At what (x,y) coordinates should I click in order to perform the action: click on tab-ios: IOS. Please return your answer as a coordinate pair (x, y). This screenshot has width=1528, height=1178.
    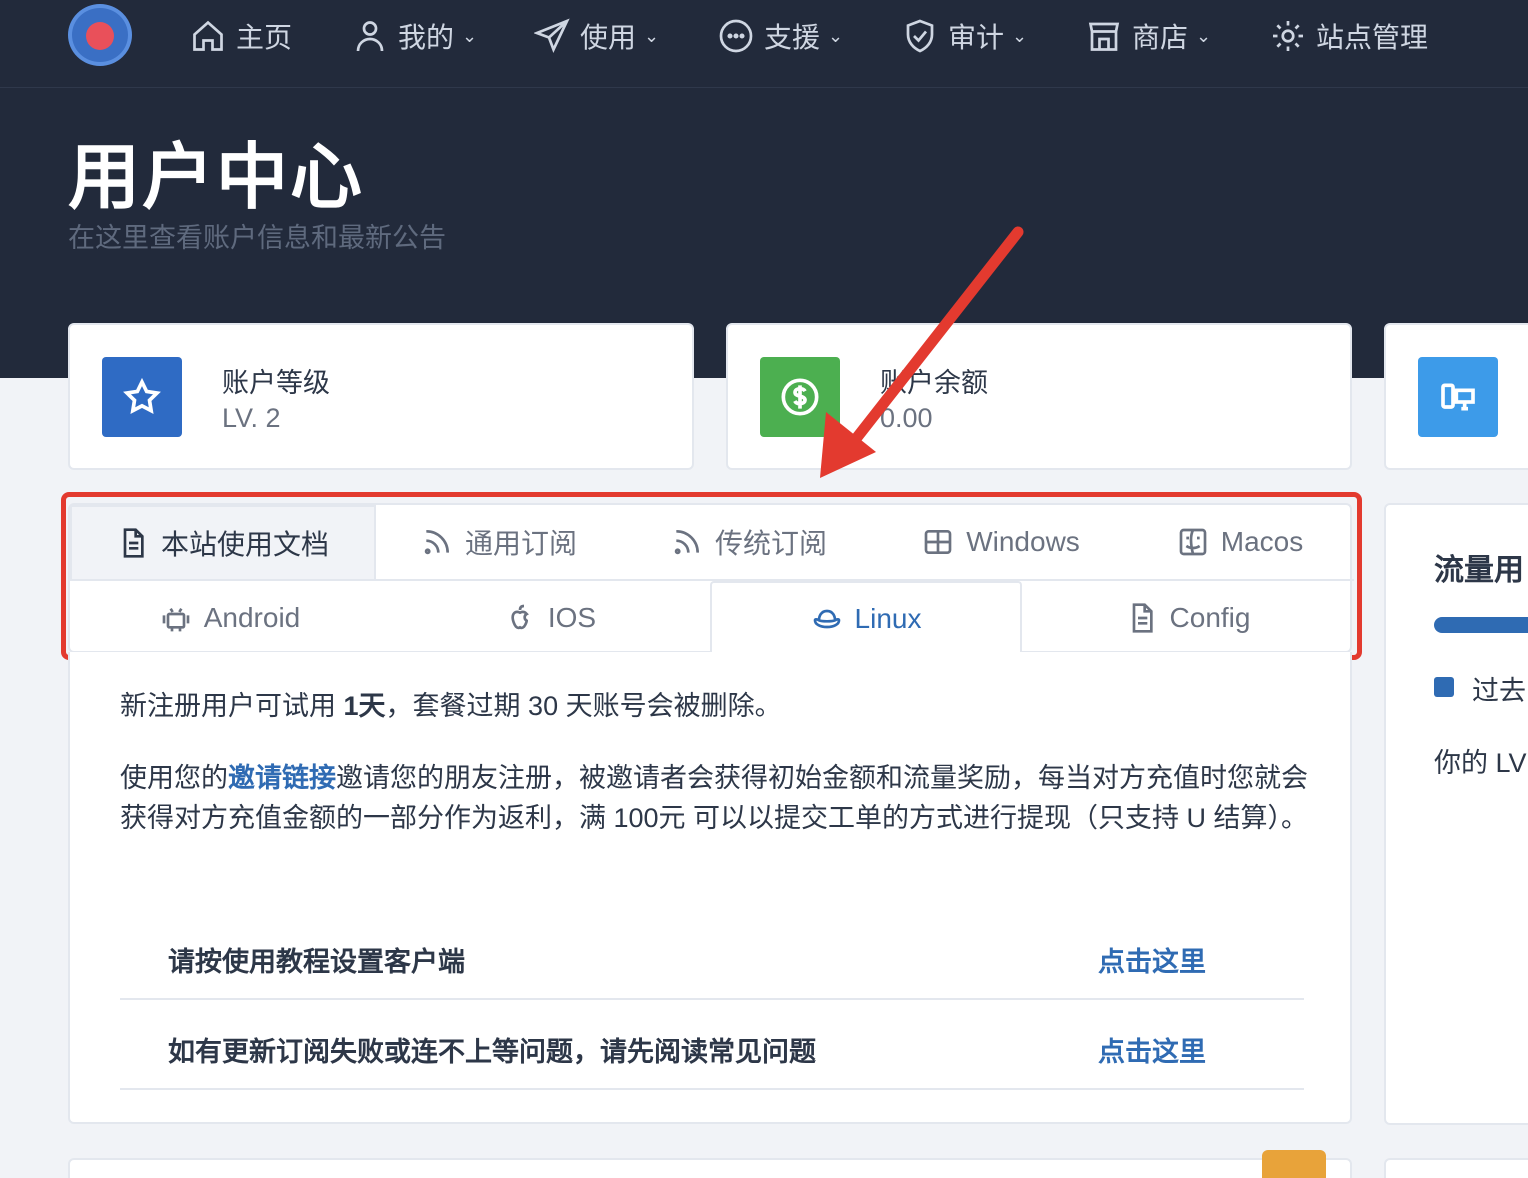
    Looking at the image, I should click on (550, 618).